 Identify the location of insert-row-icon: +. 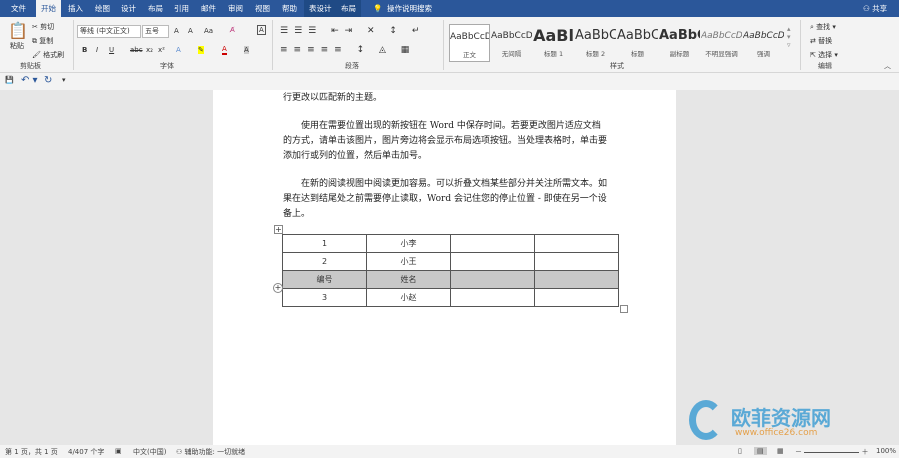
(278, 288).